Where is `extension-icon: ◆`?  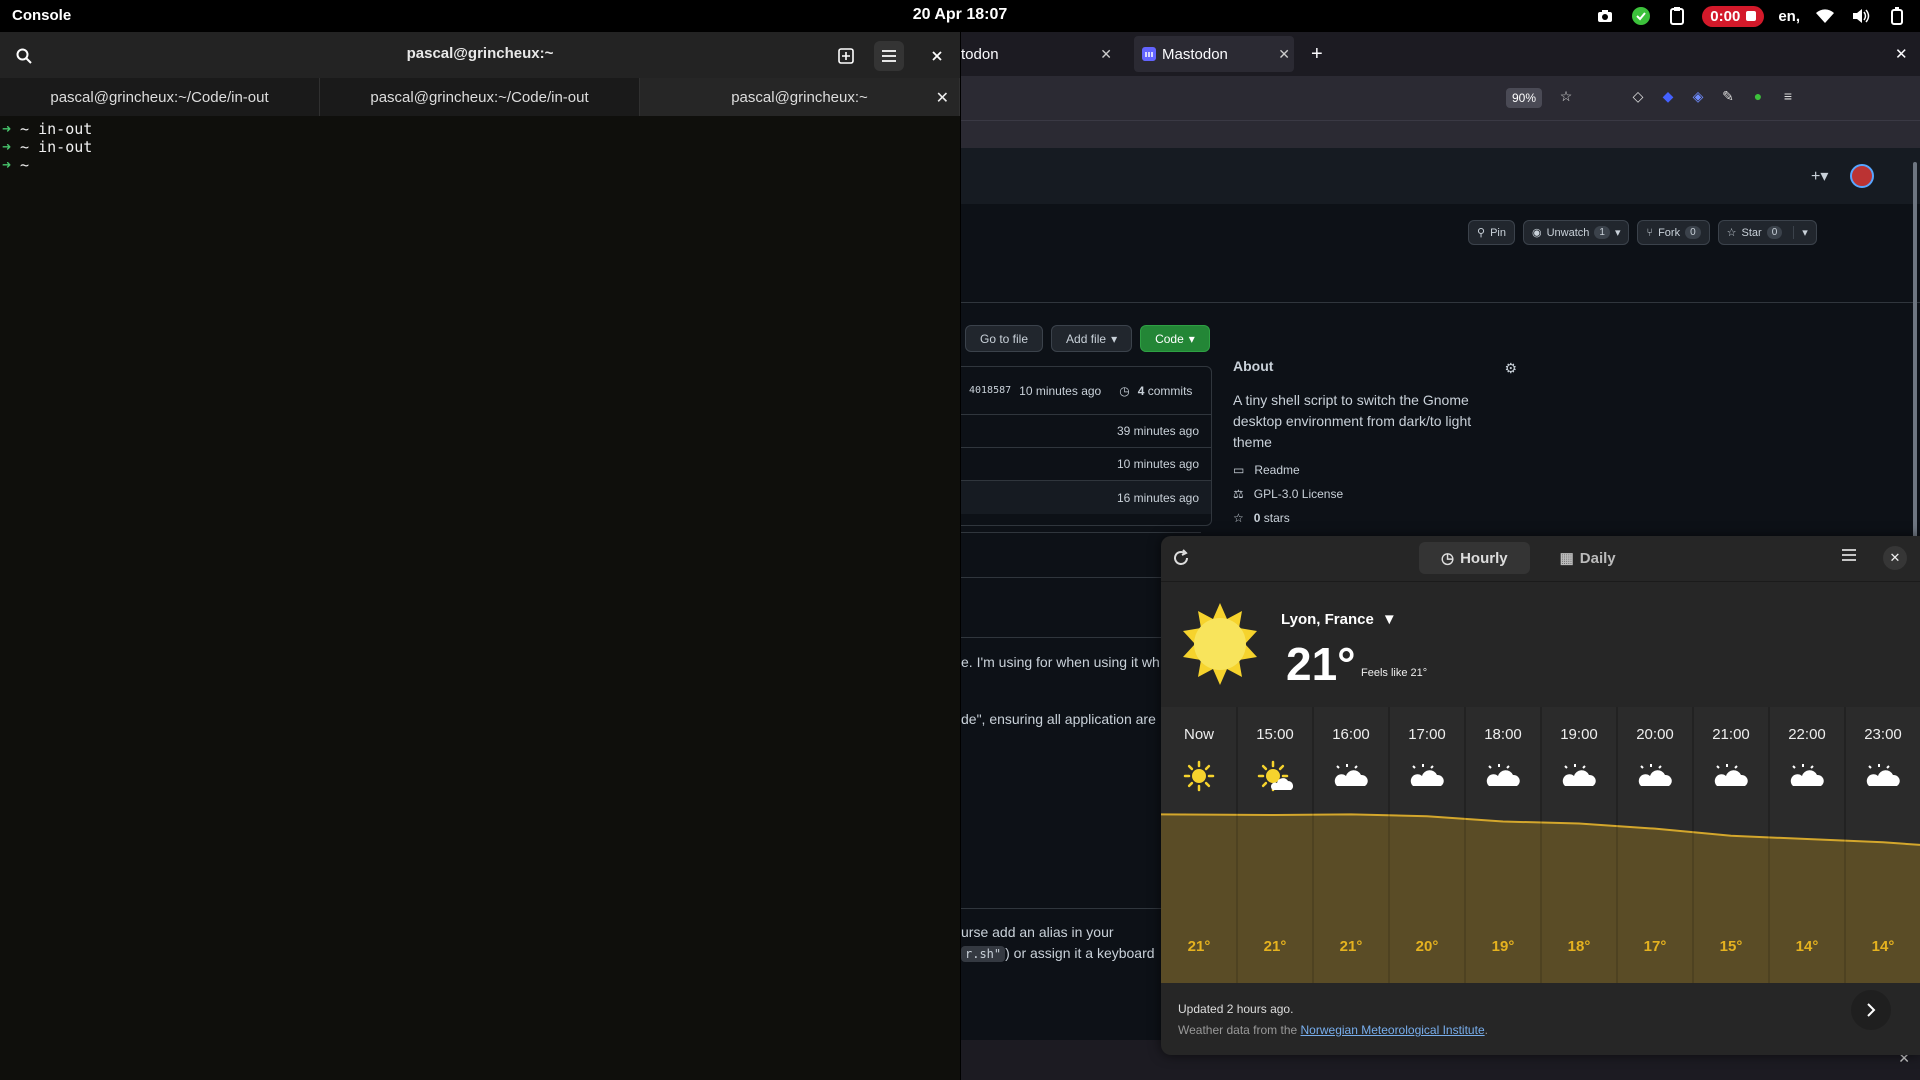
extension-icon: ◆ is located at coordinates (1668, 98).